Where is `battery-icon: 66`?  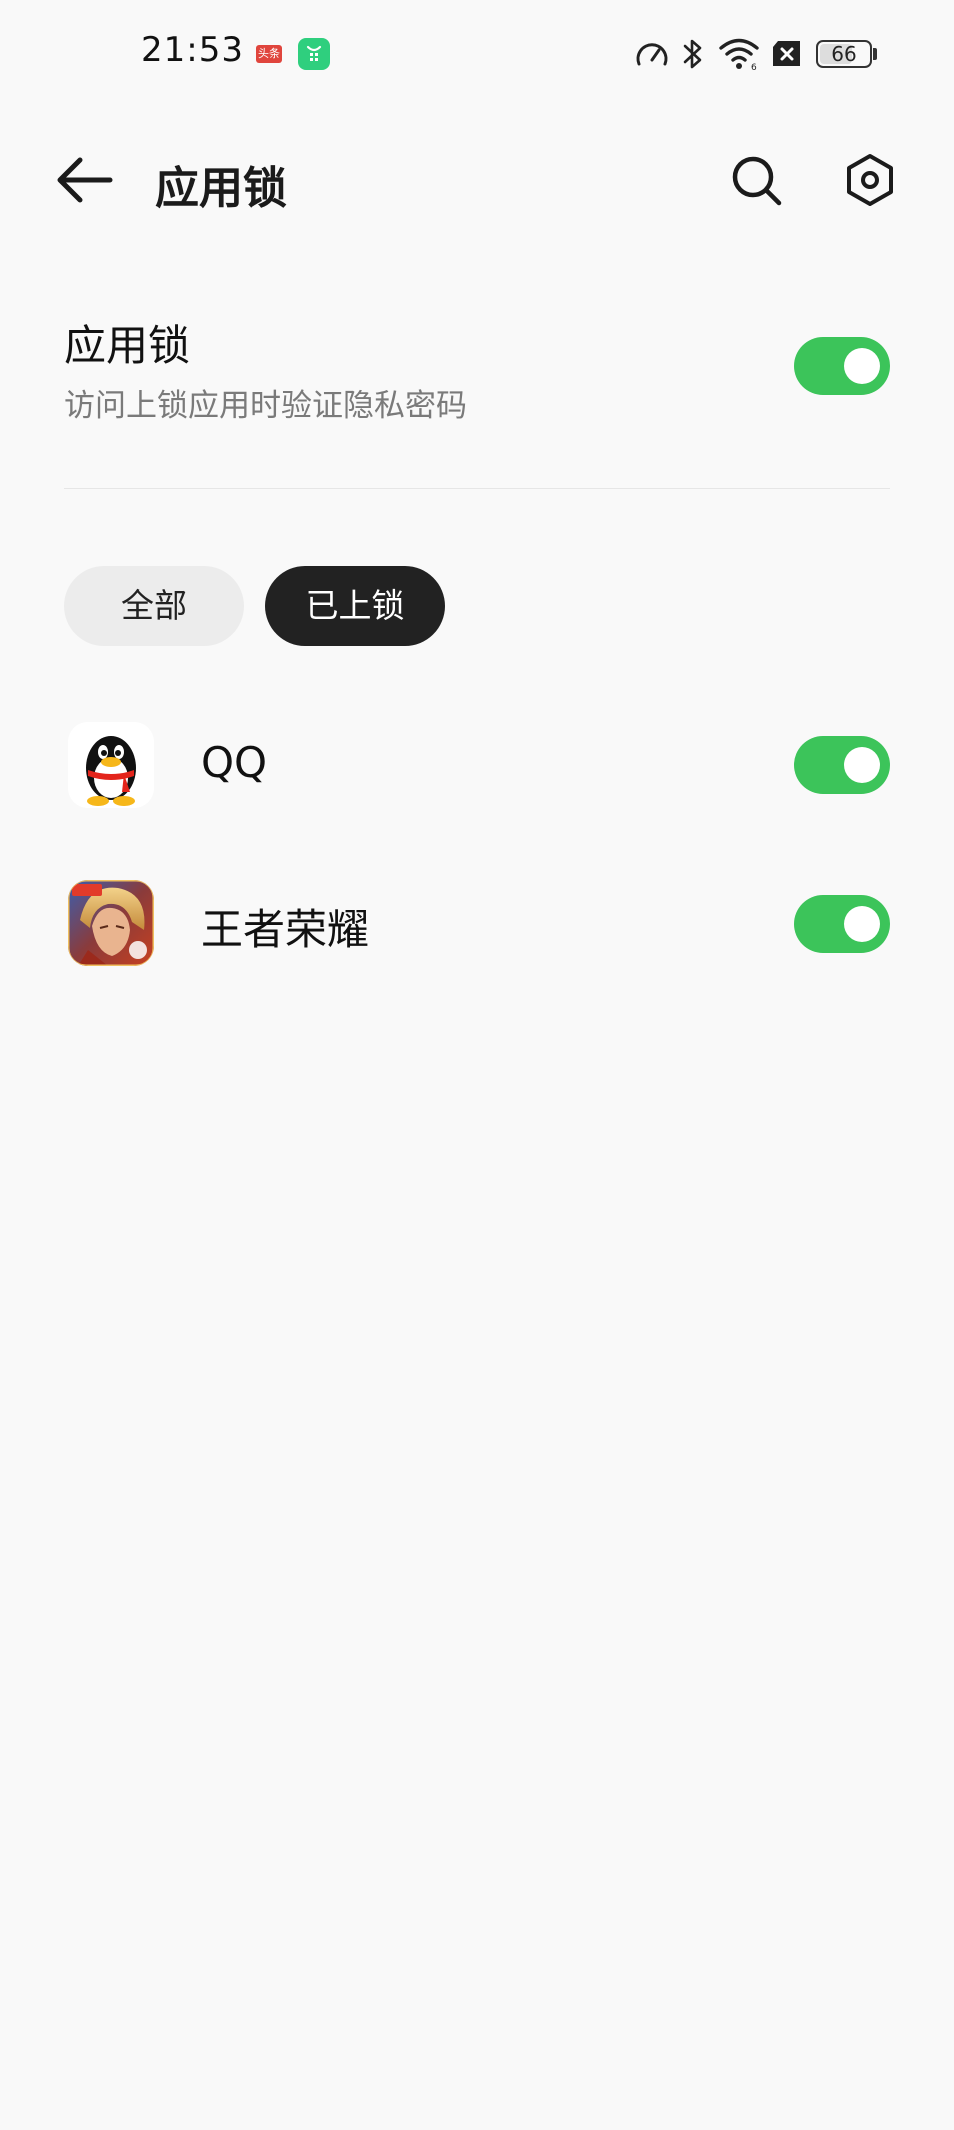
battery-icon: 66 is located at coordinates (844, 54).